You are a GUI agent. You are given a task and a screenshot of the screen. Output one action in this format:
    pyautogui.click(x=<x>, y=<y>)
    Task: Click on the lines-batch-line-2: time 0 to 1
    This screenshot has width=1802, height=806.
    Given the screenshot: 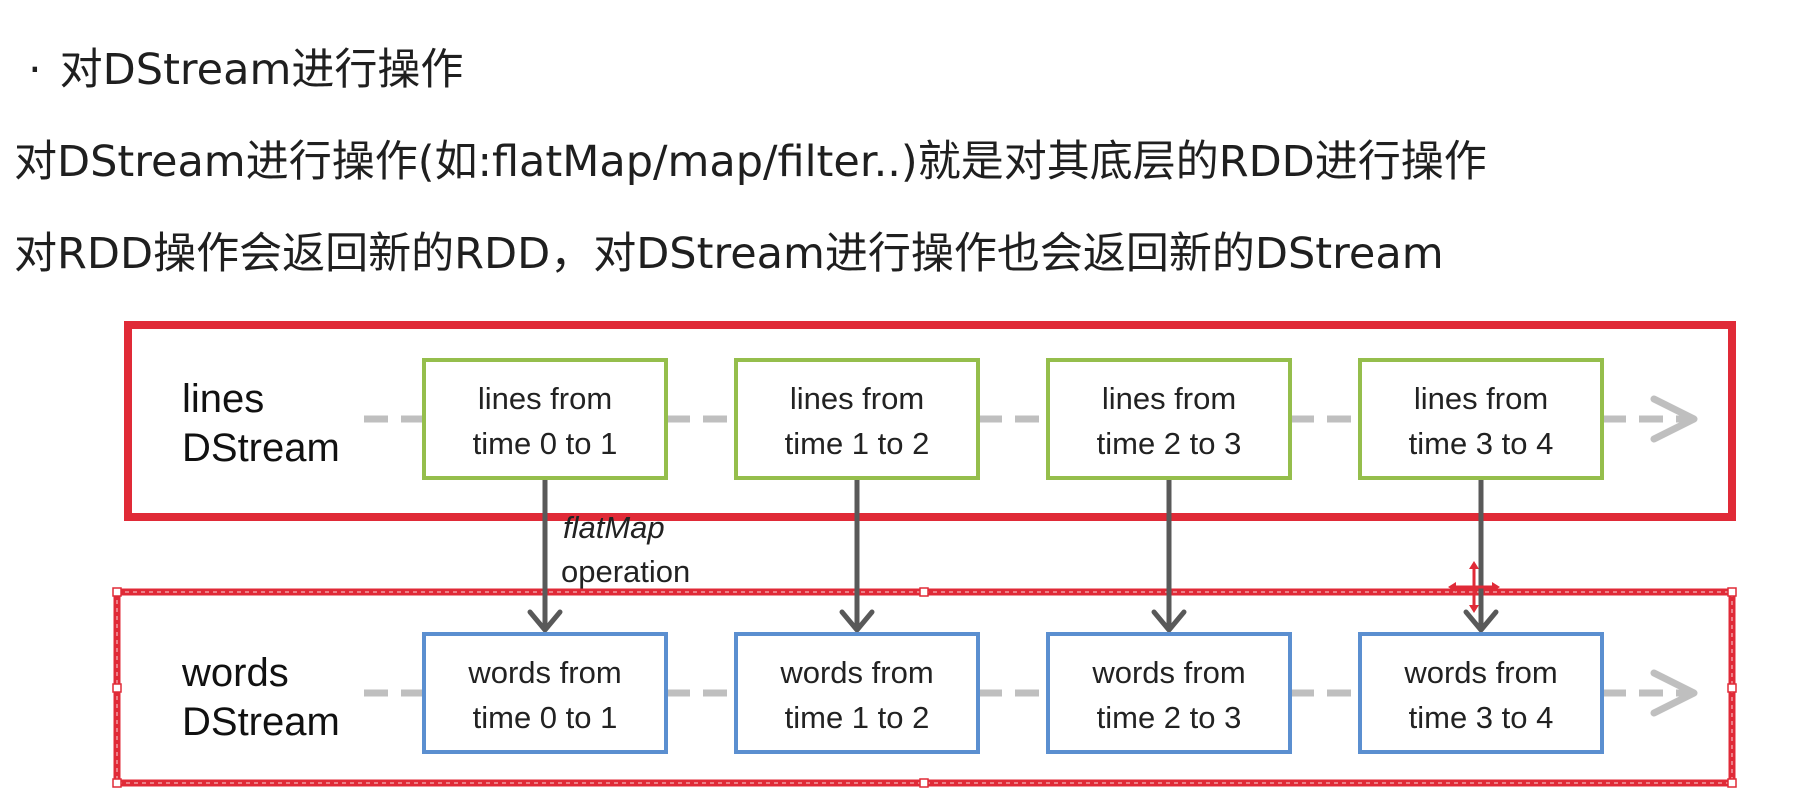 What is the action you would take?
    pyautogui.click(x=545, y=443)
    